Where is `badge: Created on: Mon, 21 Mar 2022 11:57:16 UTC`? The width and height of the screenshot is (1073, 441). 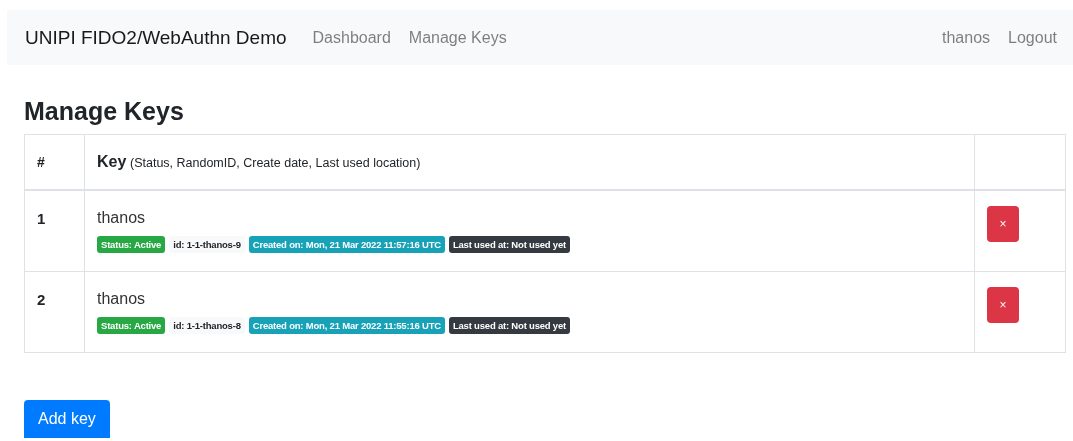 badge: Created on: Mon, 21 Mar 2022 11:57:16 UTC is located at coordinates (346, 244).